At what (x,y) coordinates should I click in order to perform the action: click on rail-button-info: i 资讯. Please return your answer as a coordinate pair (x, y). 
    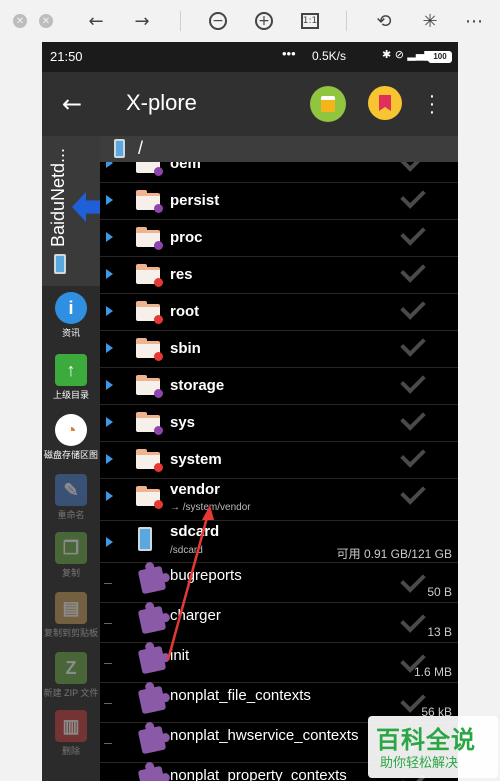
    Looking at the image, I should click on (71, 318).